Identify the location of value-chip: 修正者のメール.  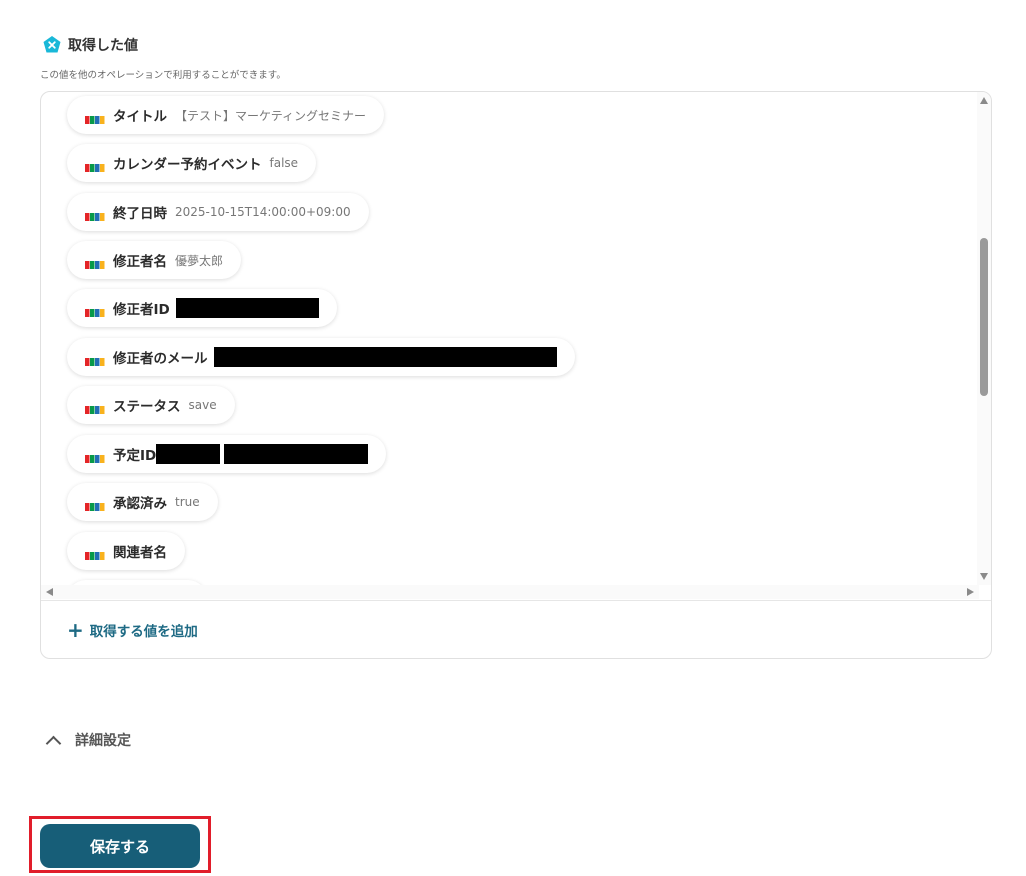
(321, 357).